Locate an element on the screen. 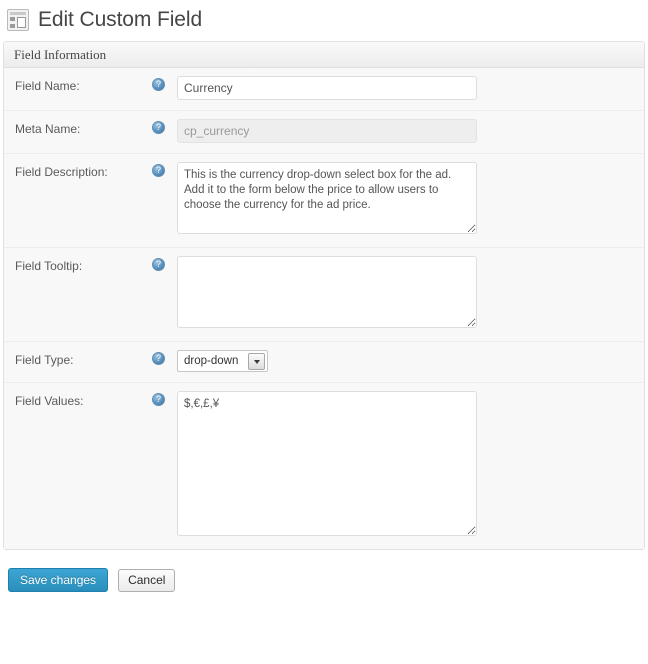 The width and height of the screenshot is (648, 664). label-field-name: Field Name: is located at coordinates (47, 86).